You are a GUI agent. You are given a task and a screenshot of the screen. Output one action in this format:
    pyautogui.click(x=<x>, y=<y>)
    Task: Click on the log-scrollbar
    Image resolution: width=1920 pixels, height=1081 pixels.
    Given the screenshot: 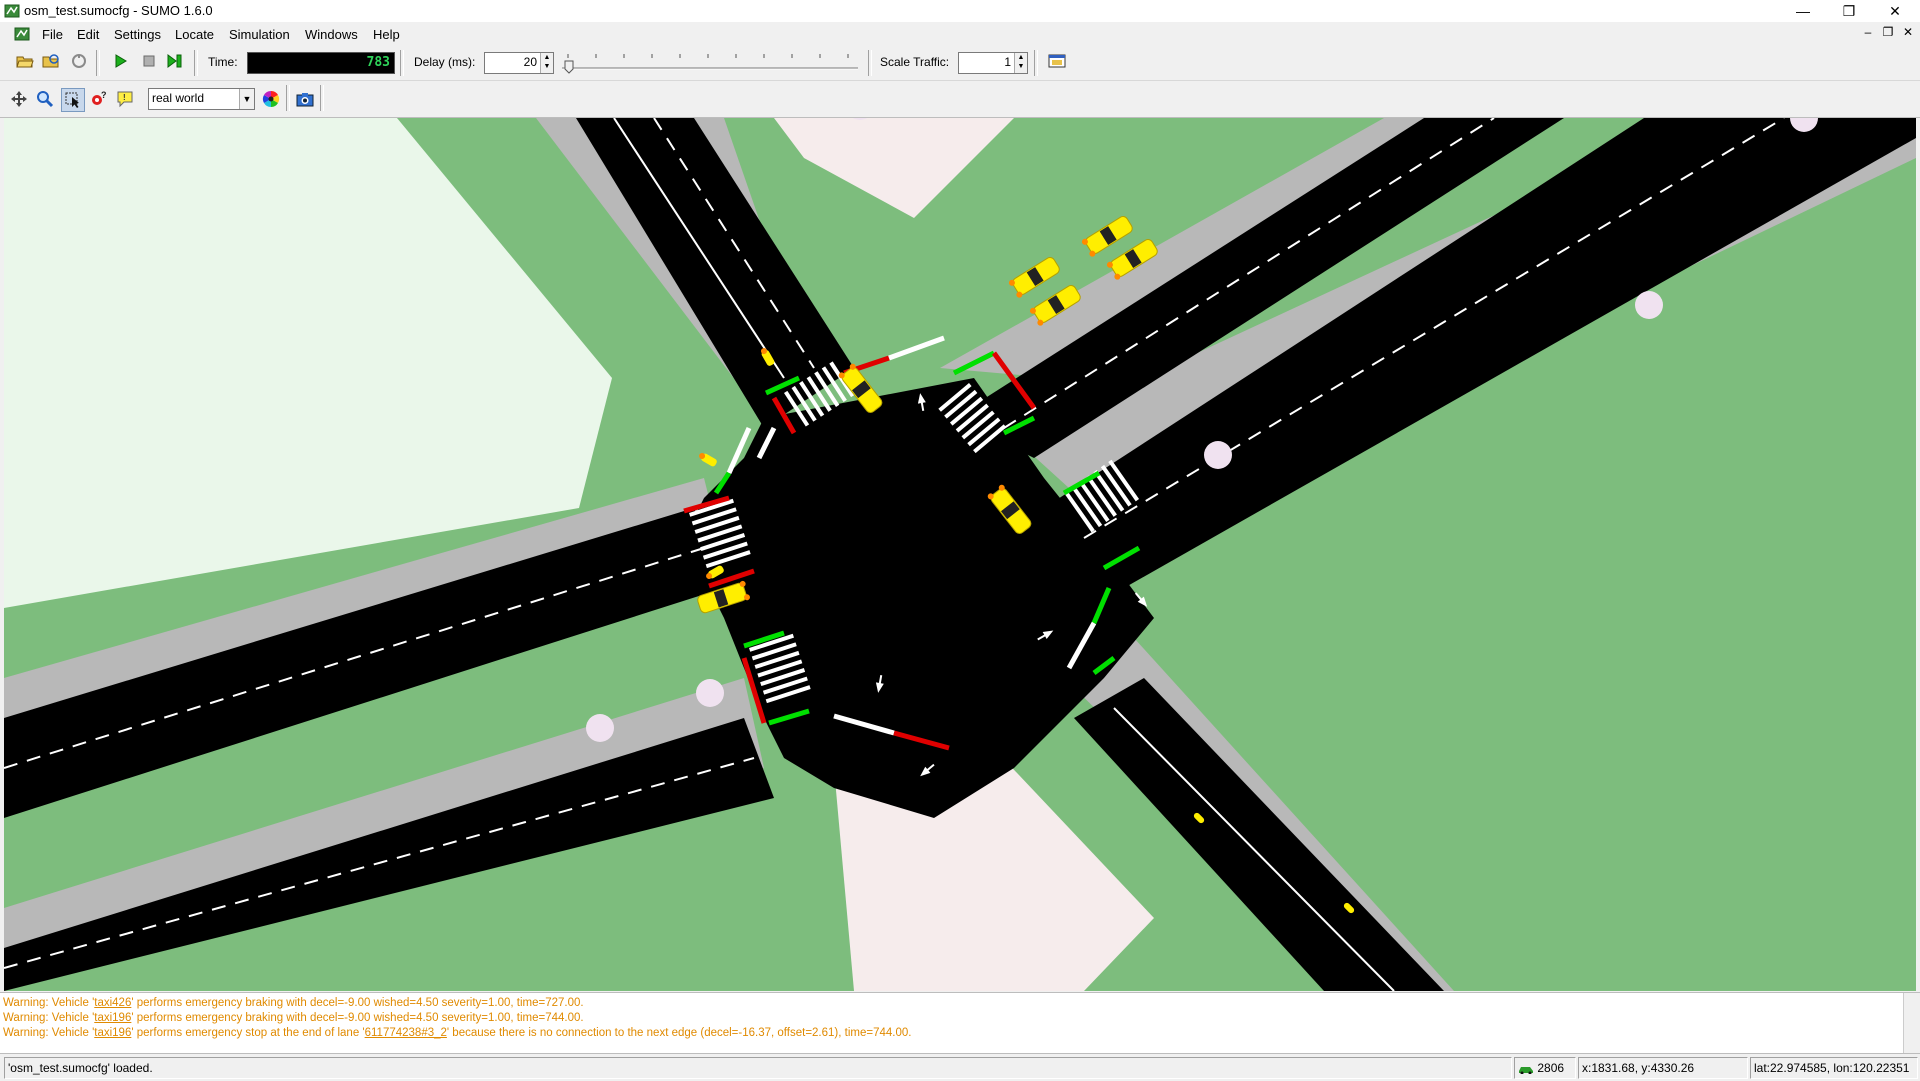 What is the action you would take?
    pyautogui.click(x=1911, y=1023)
    